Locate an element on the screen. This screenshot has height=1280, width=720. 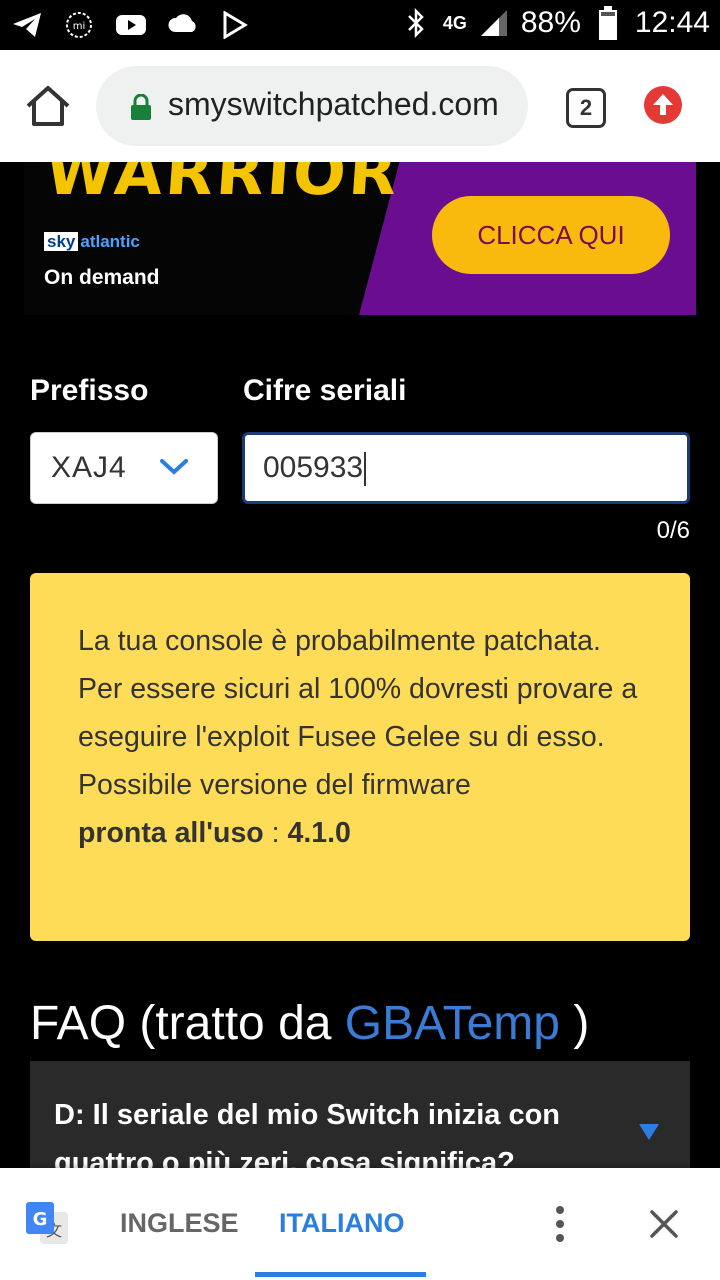
serial-counter: 0/6 is located at coordinates (673, 530).